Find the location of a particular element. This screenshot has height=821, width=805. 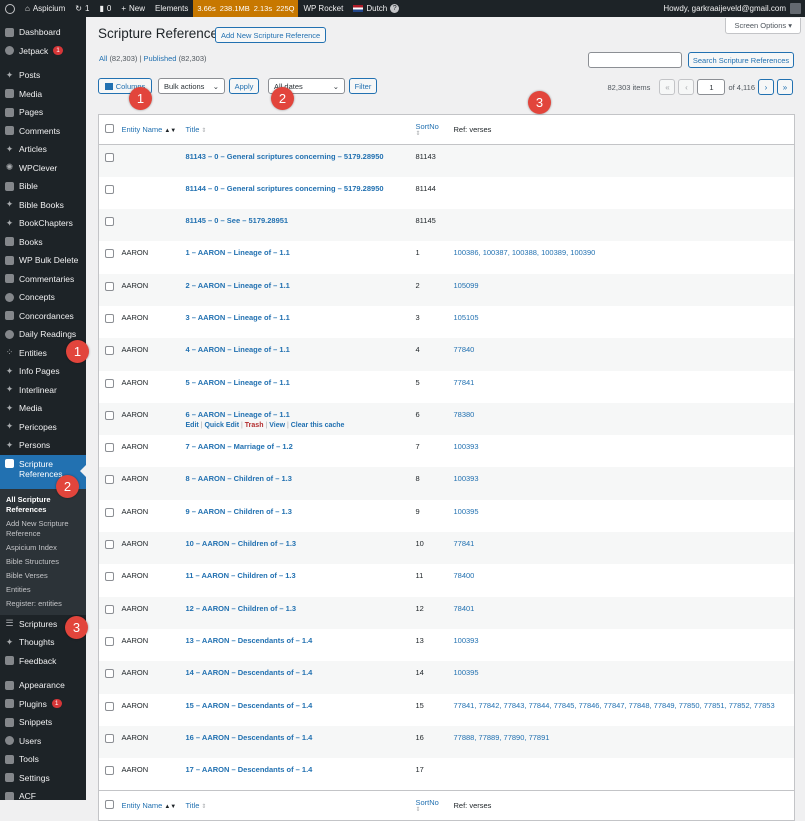

ref-verses-link: 77841 is located at coordinates (464, 382).